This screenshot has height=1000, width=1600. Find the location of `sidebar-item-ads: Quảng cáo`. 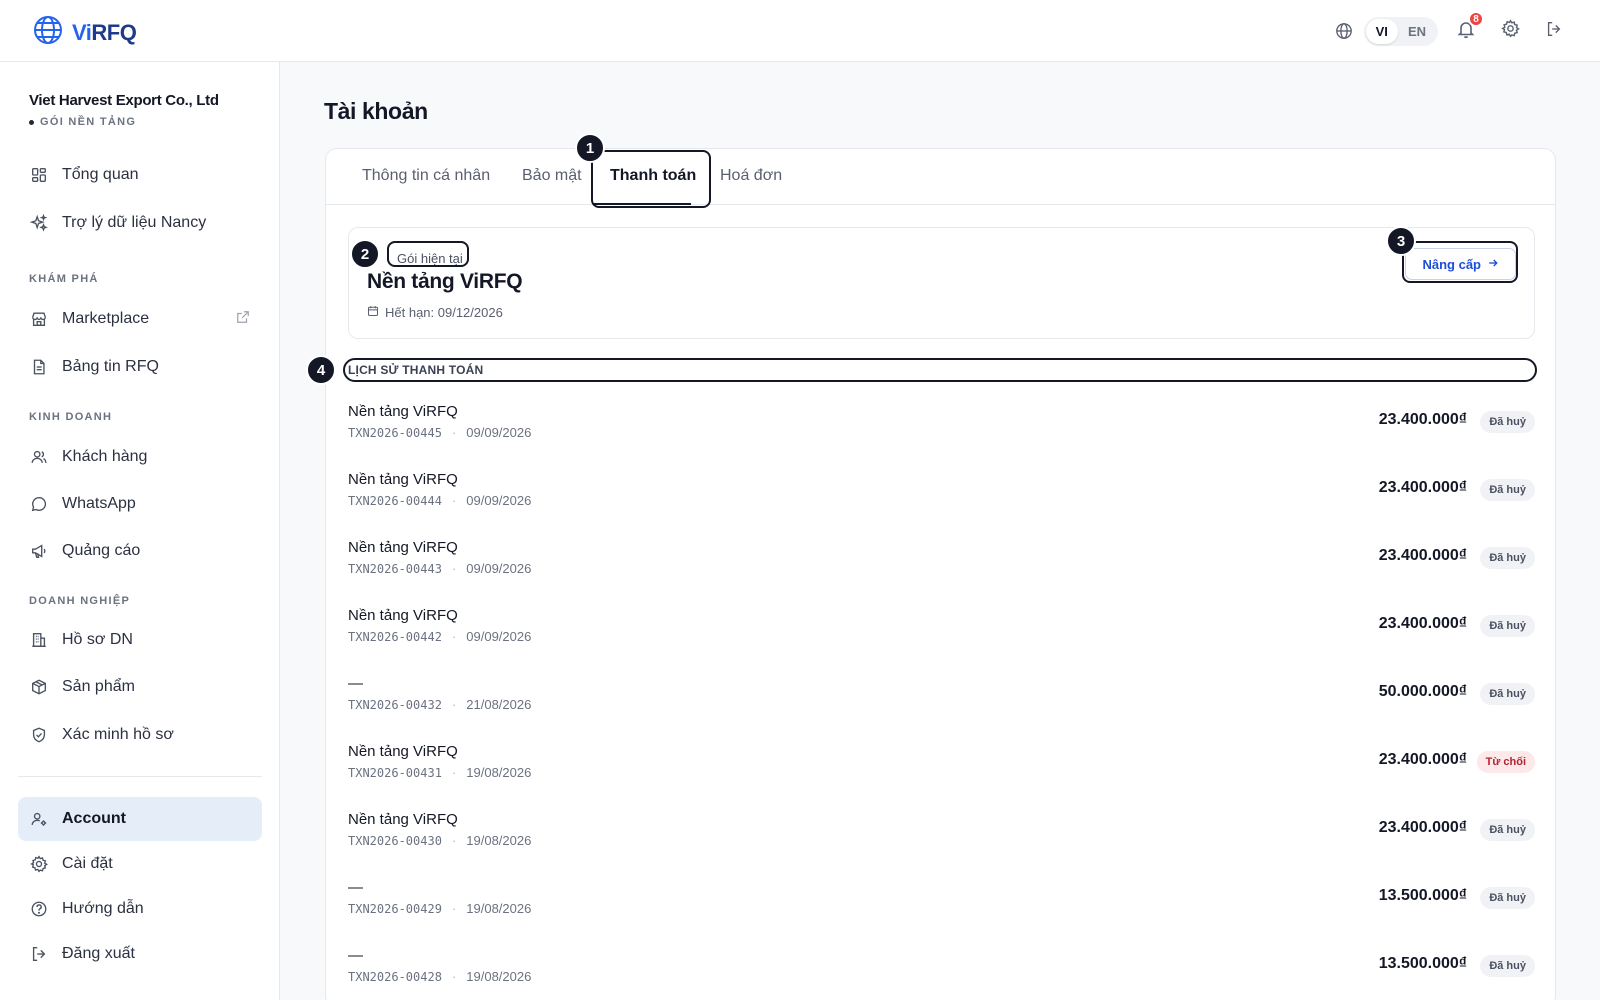

sidebar-item-ads: Quảng cáo is located at coordinates (140, 551).